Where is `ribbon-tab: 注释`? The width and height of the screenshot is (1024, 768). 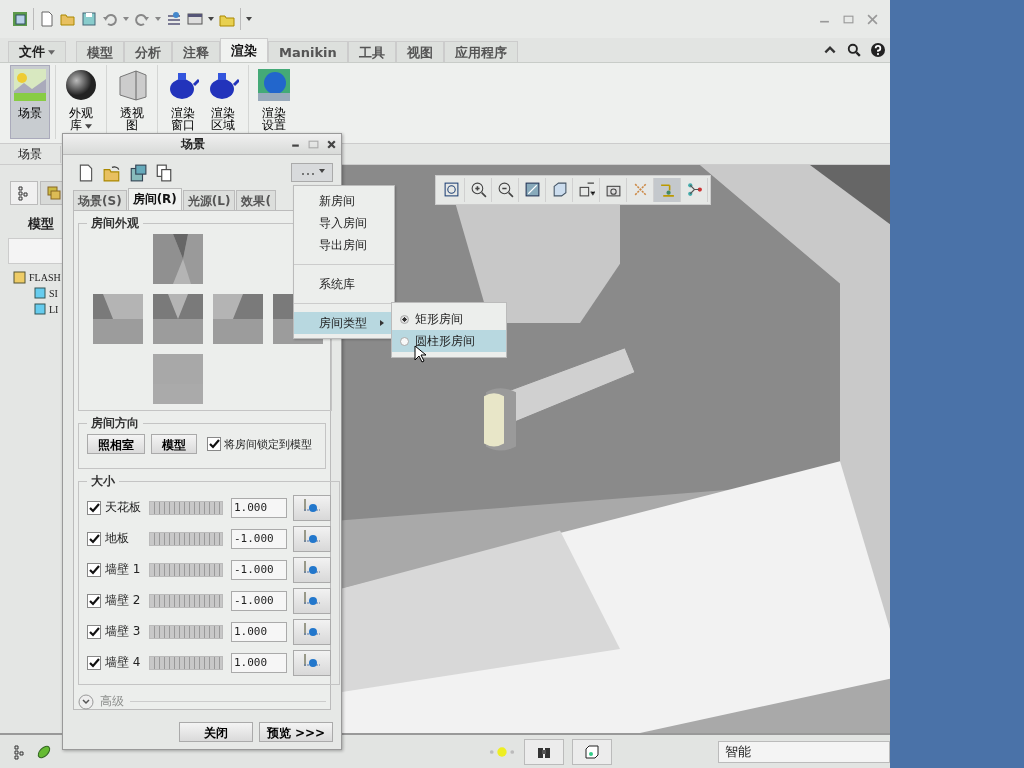
ribbon-tab: 注释 is located at coordinates (196, 51).